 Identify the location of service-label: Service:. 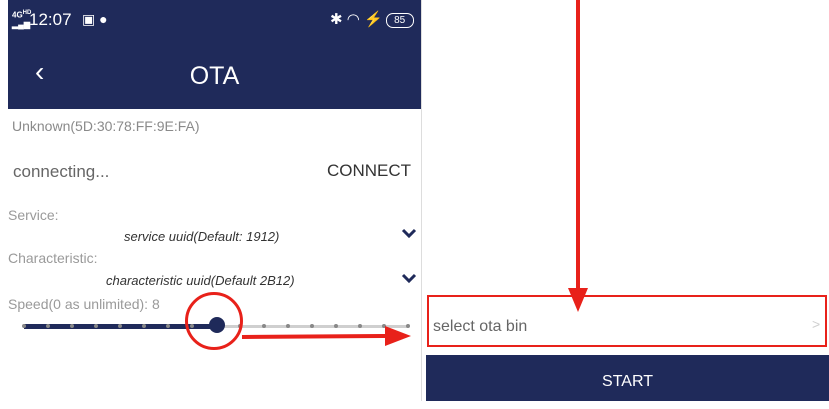
(33, 215).